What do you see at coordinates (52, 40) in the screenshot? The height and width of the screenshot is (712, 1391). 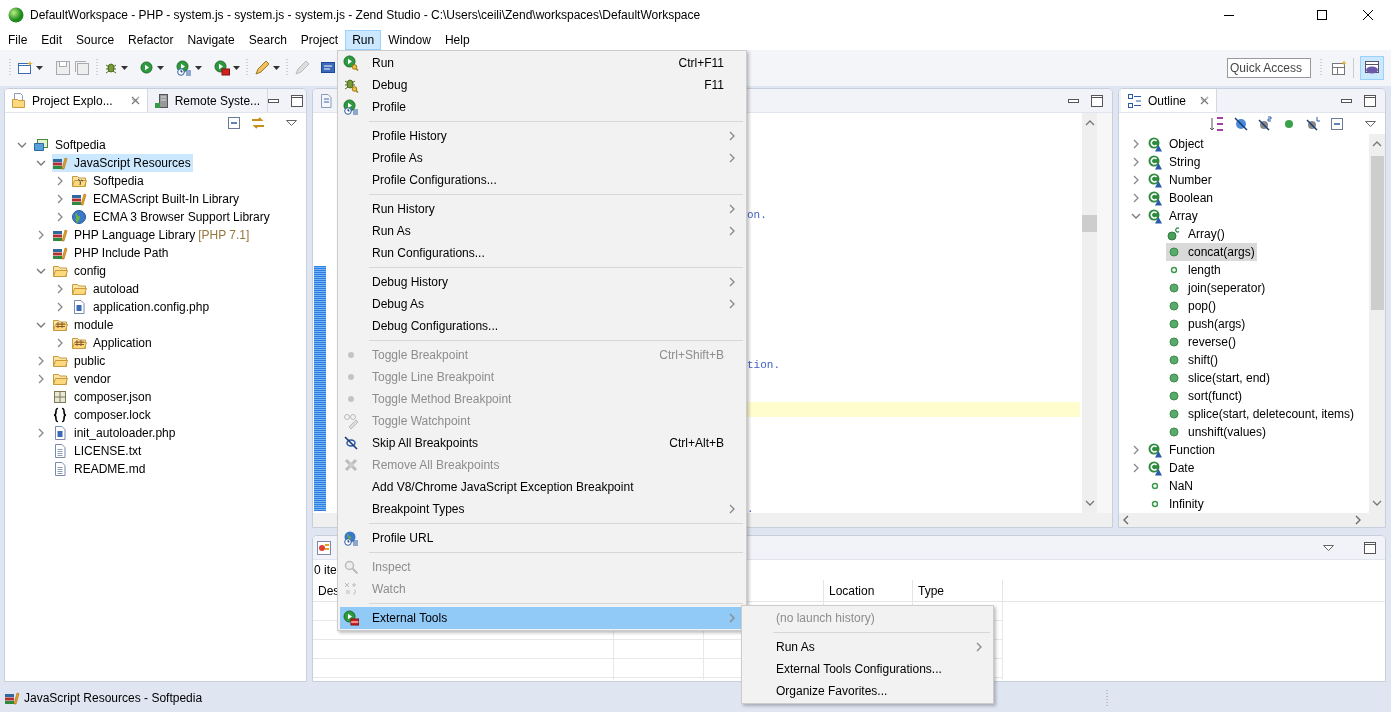 I see `menu: Edit` at bounding box center [52, 40].